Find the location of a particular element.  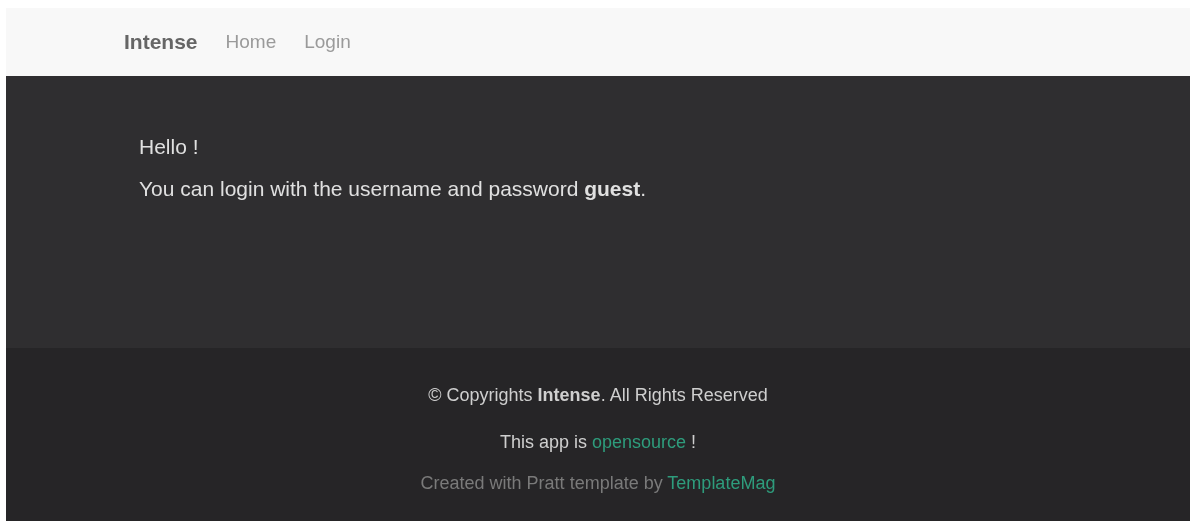

footer-link: opensource is located at coordinates (639, 442).